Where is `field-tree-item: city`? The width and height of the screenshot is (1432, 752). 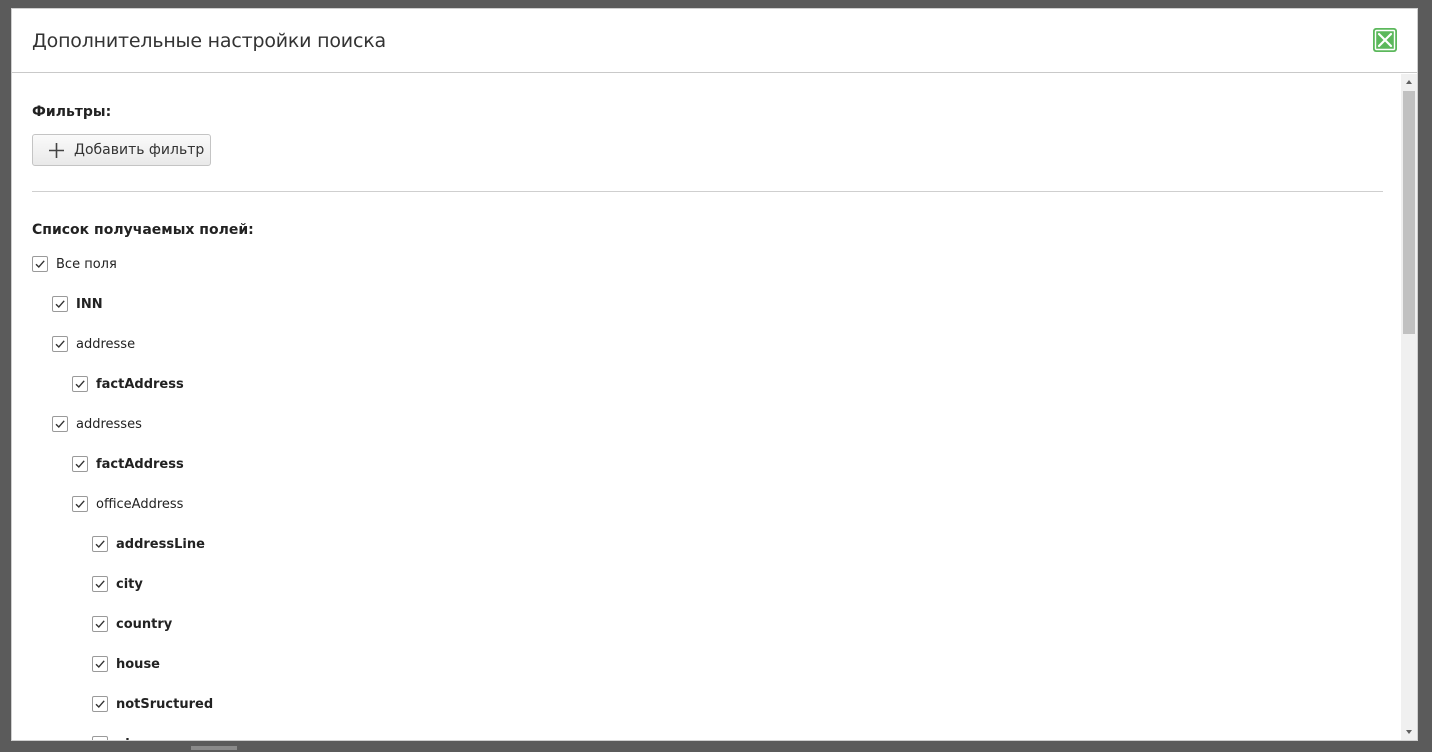 field-tree-item: city is located at coordinates (117, 584).